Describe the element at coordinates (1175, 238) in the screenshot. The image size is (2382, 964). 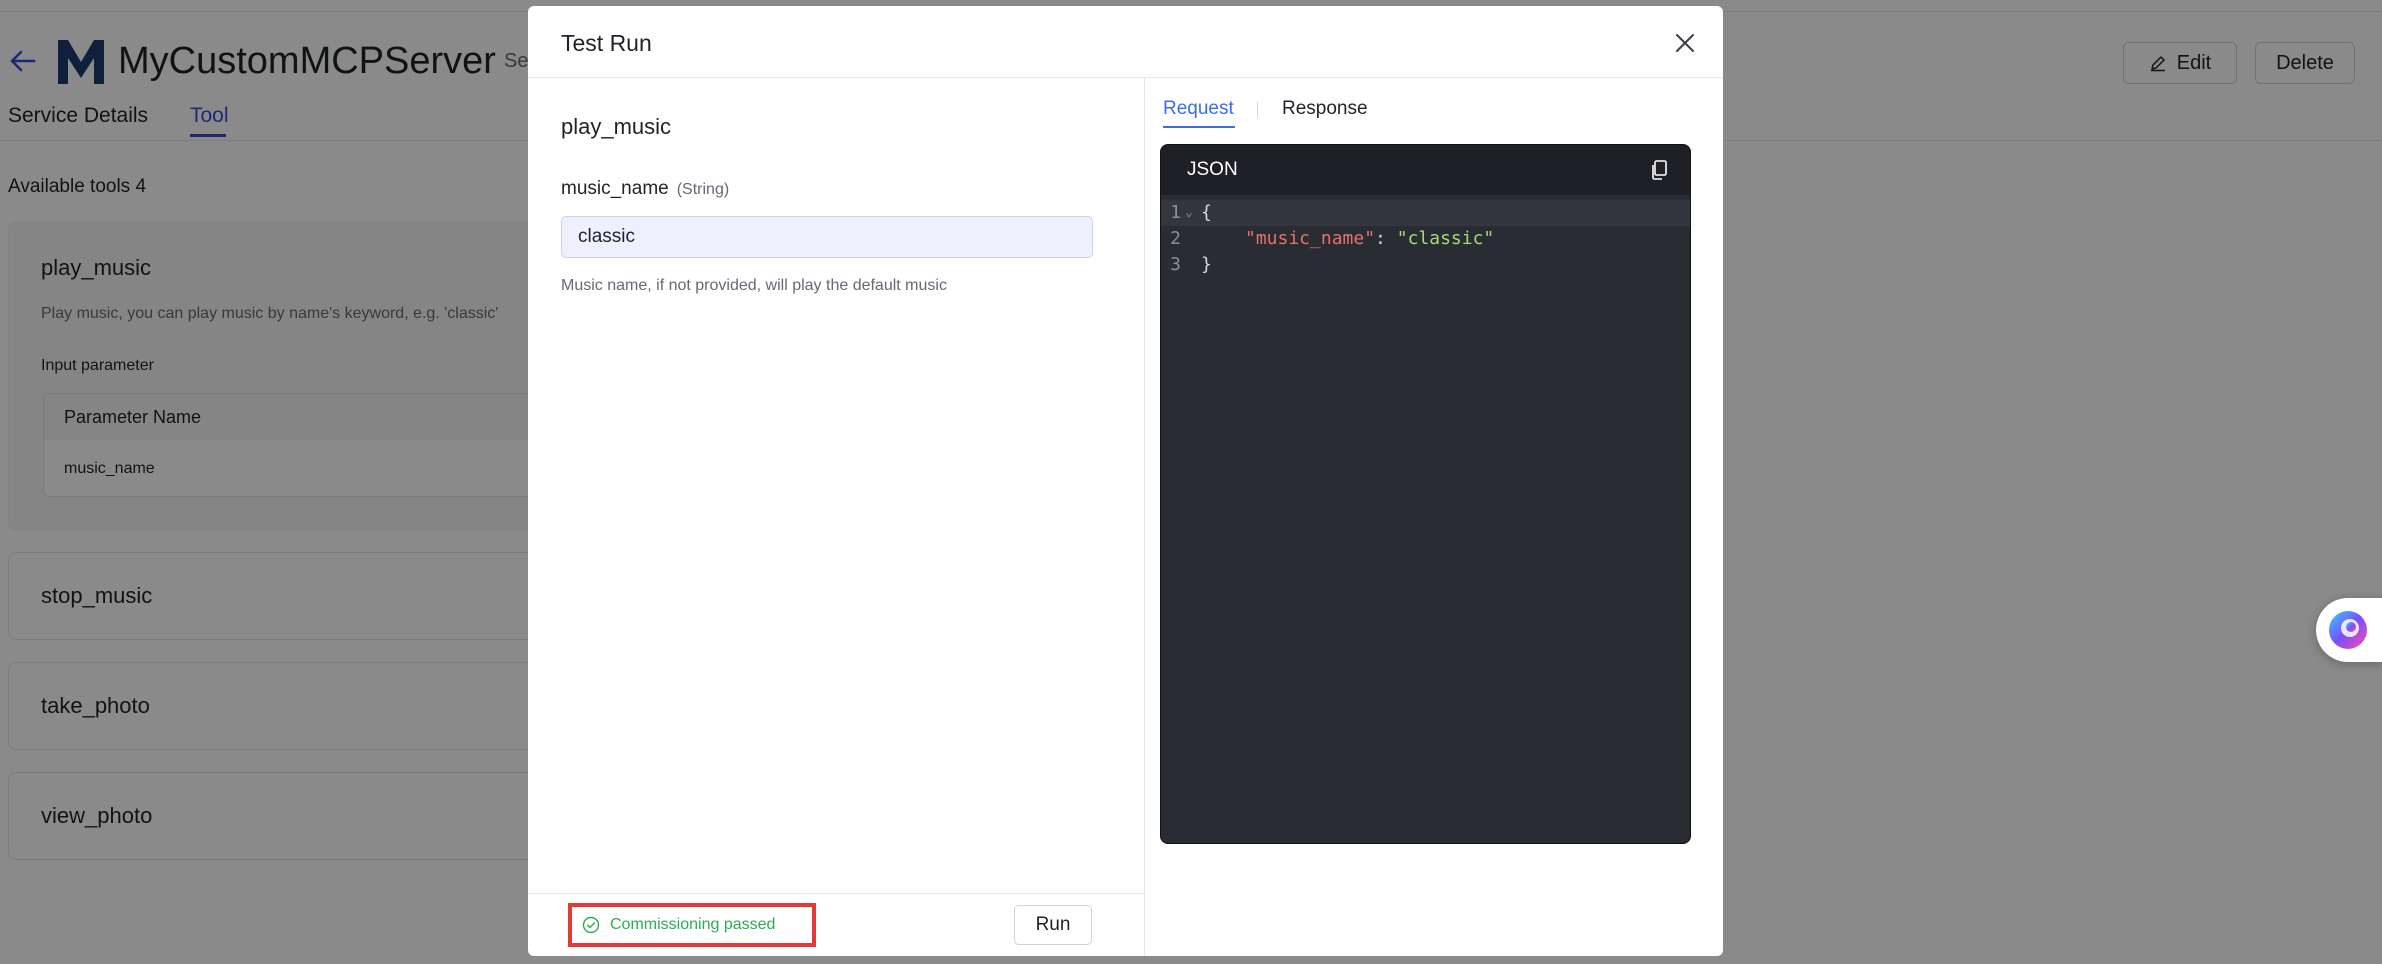
I see `line-number: 2` at that location.